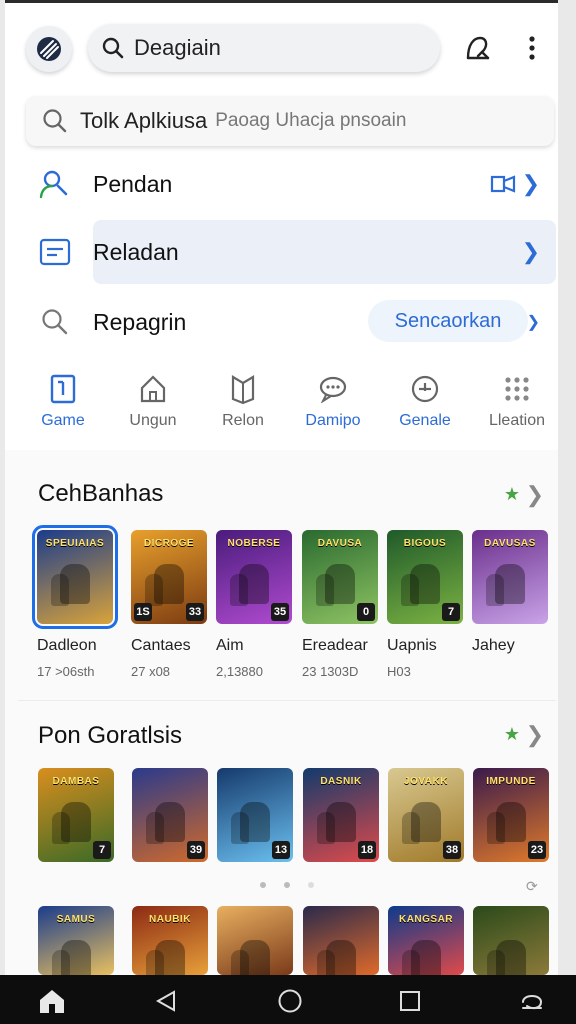  What do you see at coordinates (412, 645) in the screenshot?
I see `app-name: Uapnis` at bounding box center [412, 645].